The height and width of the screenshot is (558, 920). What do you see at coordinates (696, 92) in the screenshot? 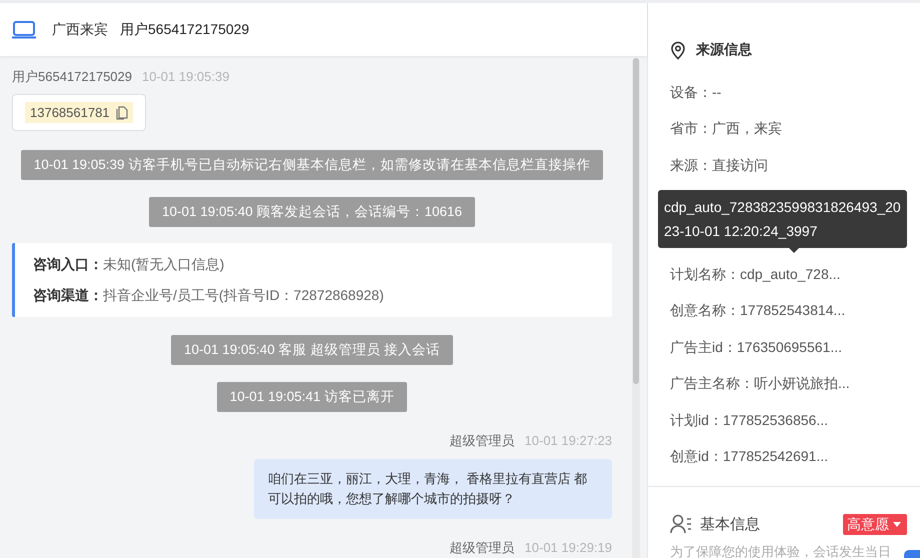
I see `info-row: 设备：--` at bounding box center [696, 92].